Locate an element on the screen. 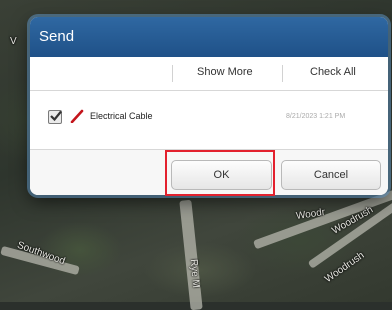 The image size is (392, 310). item-label: Electrical Cable is located at coordinates (121, 116).